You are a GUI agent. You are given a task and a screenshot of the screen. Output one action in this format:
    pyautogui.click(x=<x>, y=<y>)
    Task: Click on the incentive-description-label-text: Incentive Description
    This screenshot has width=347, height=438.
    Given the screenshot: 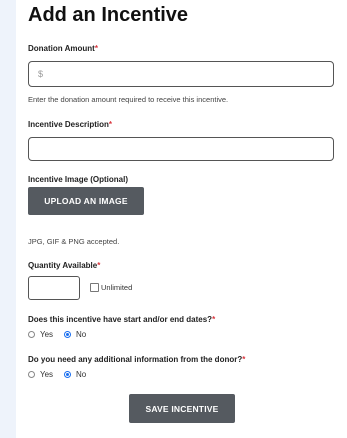 What is the action you would take?
    pyautogui.click(x=68, y=124)
    